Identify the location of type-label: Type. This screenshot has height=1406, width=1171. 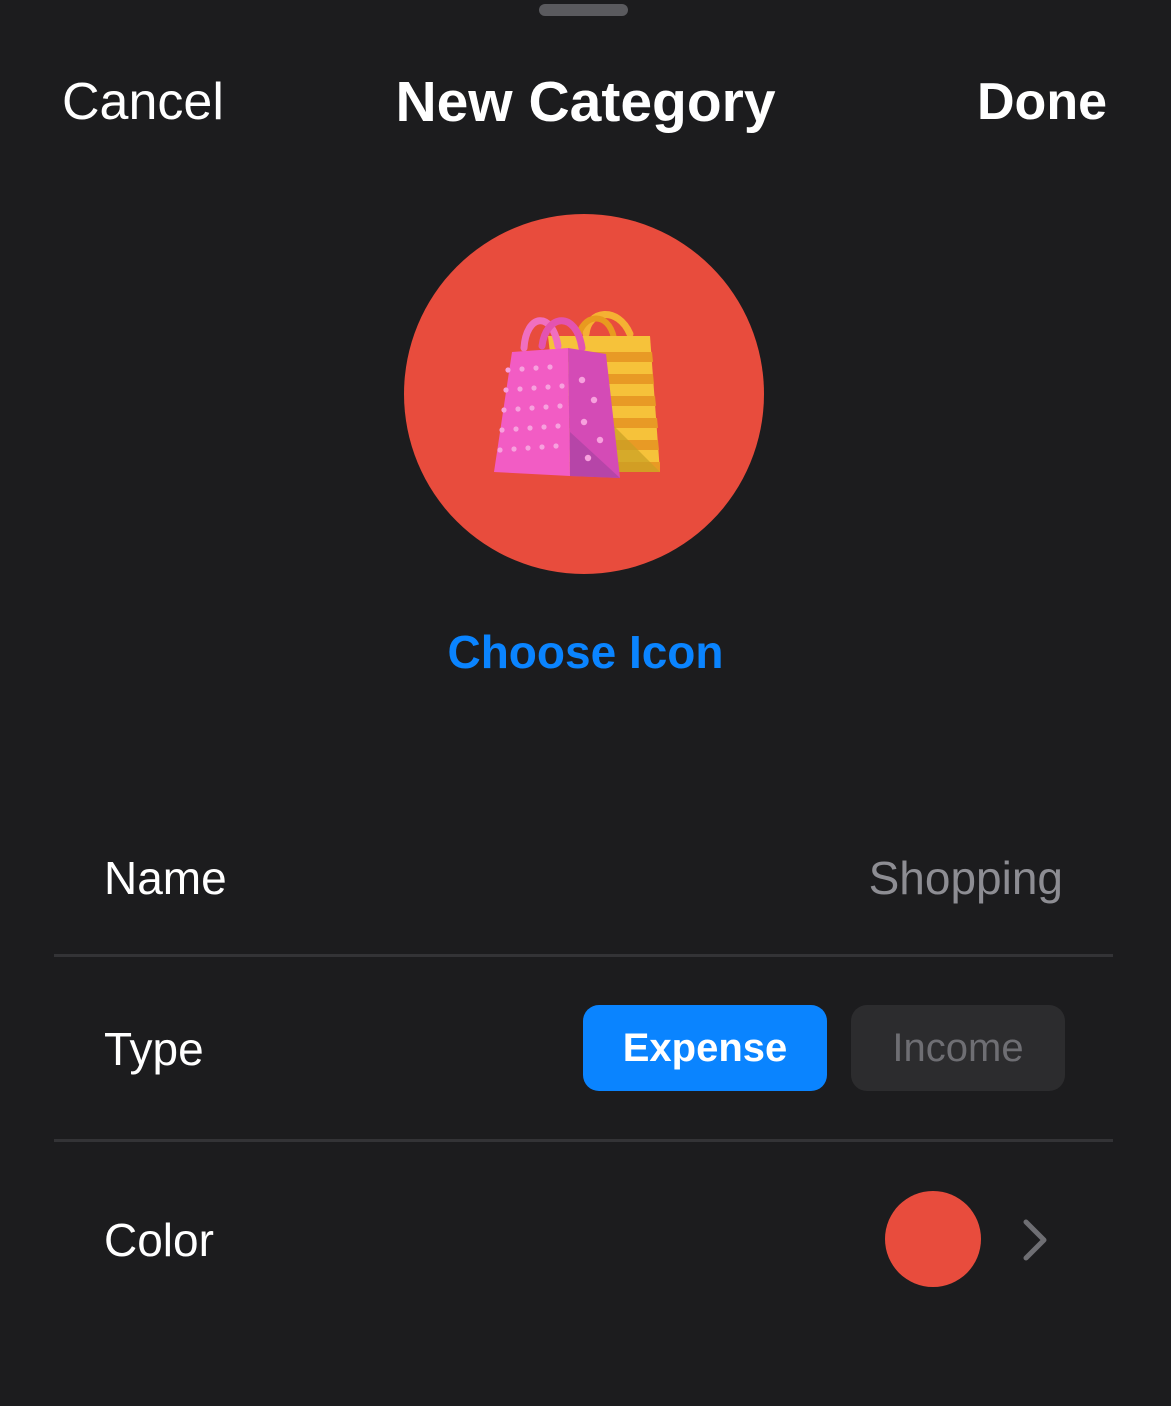
(154, 1049).